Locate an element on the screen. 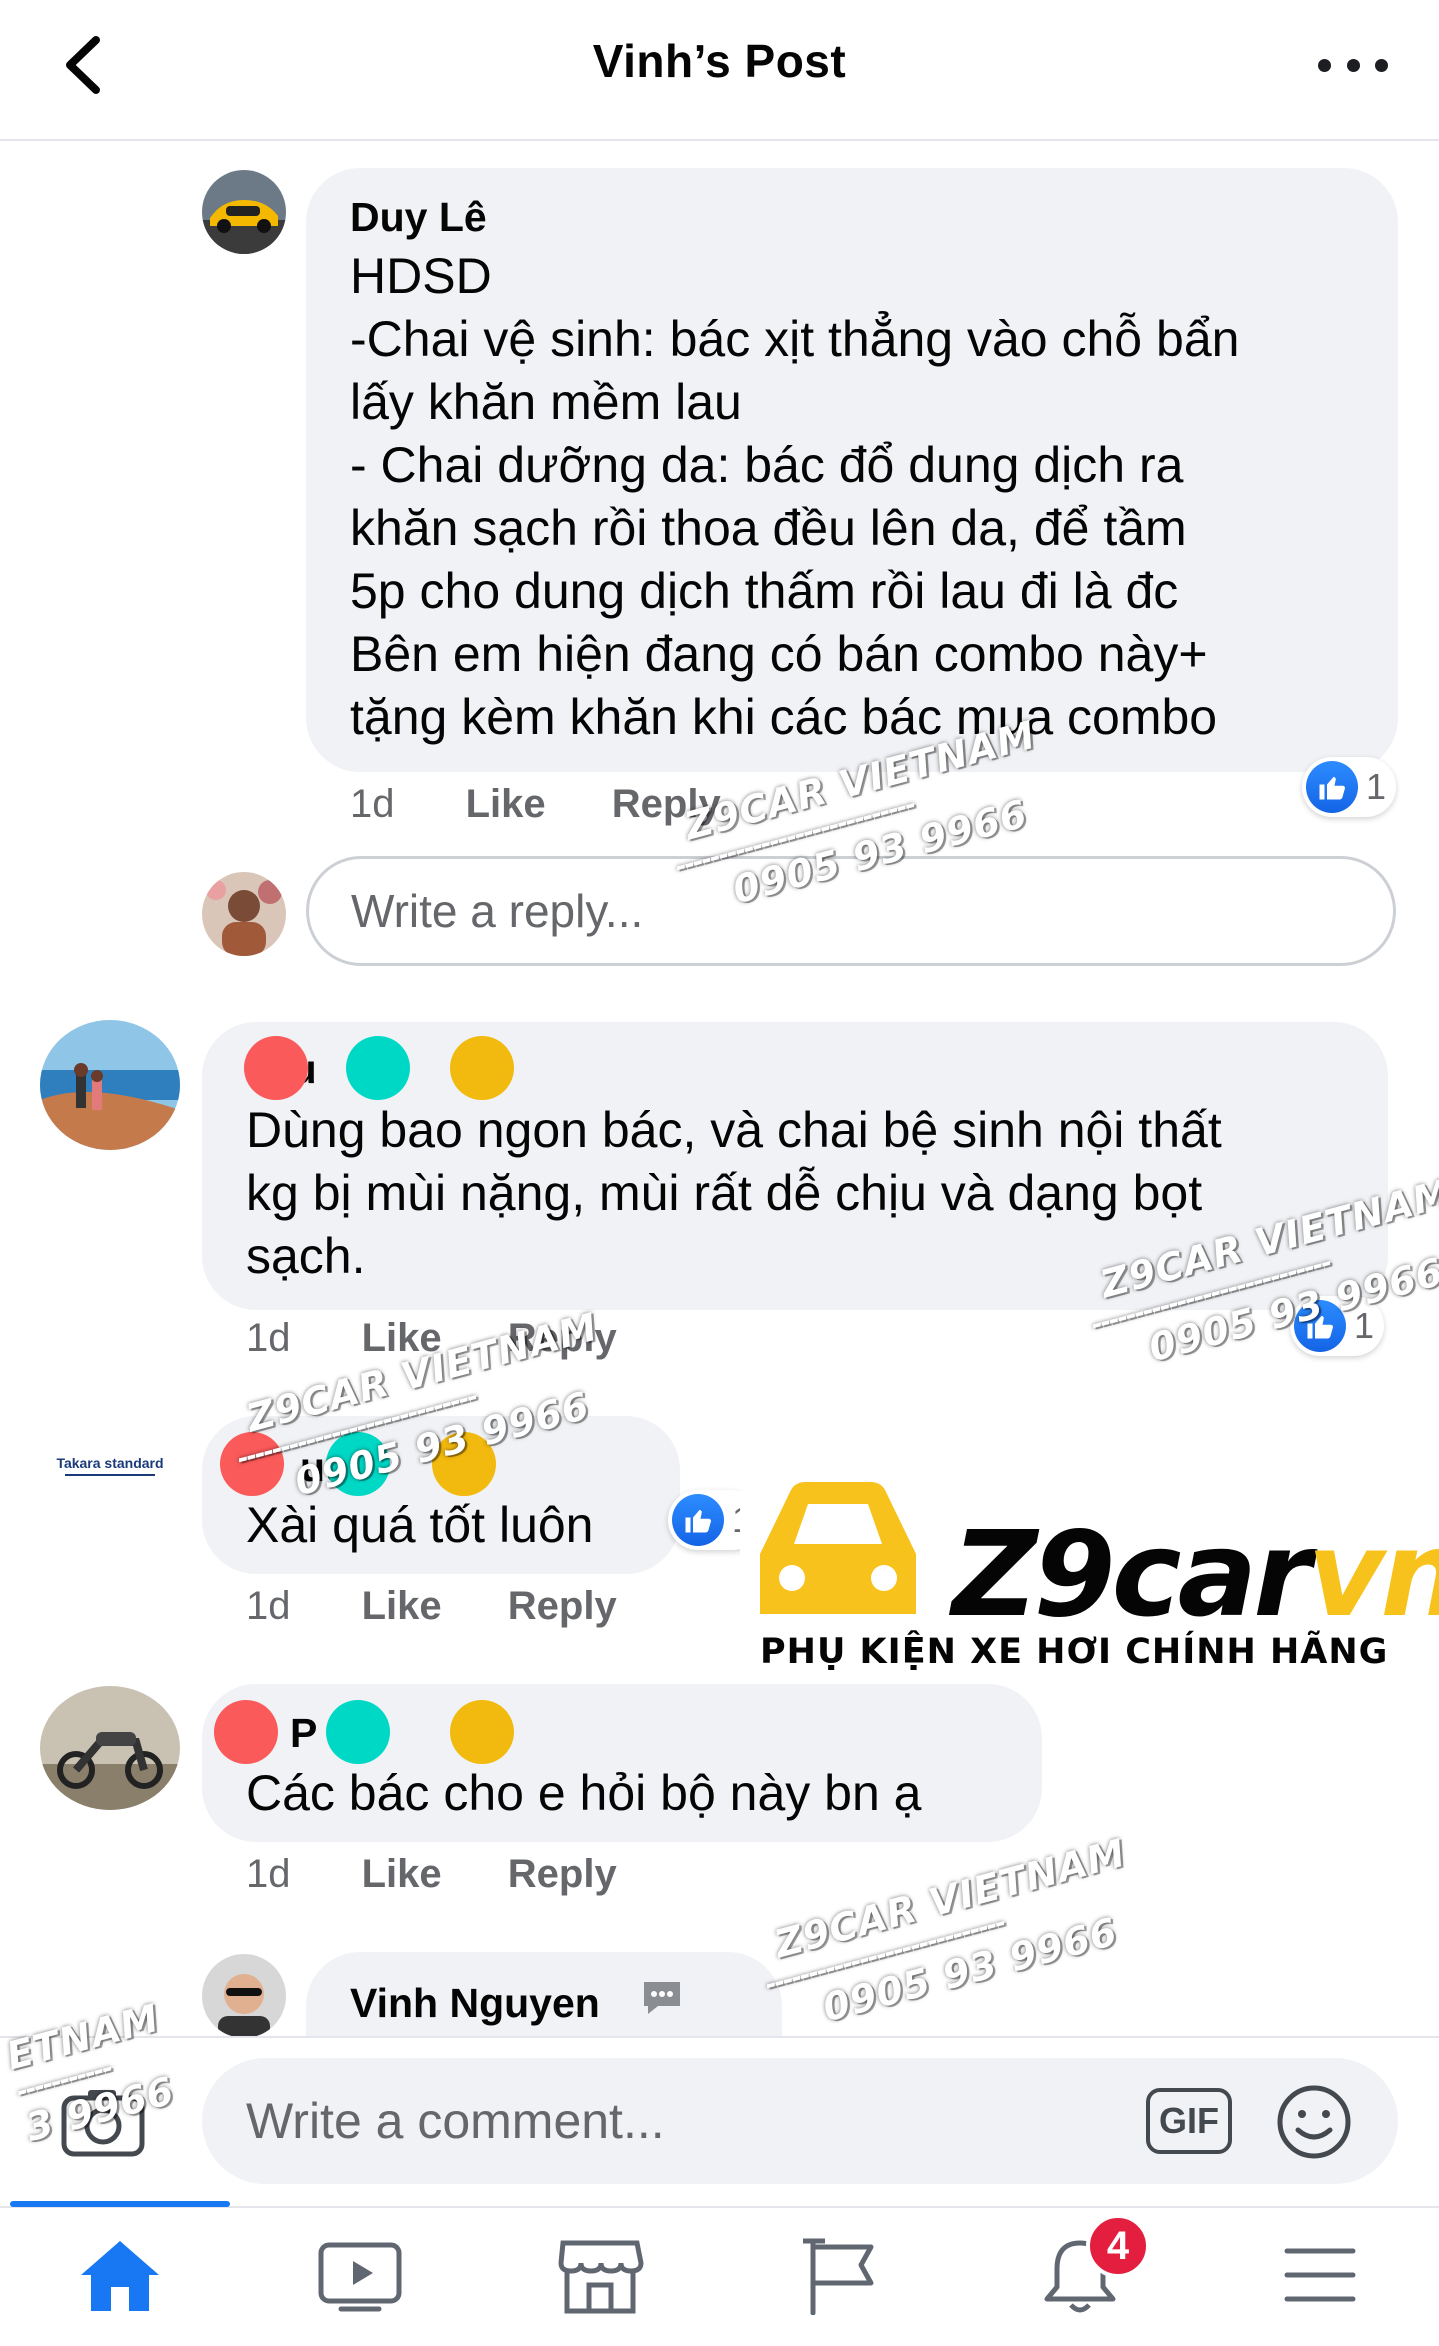 This screenshot has height=2346, width=1439. marketplace-icon is located at coordinates (601, 2277).